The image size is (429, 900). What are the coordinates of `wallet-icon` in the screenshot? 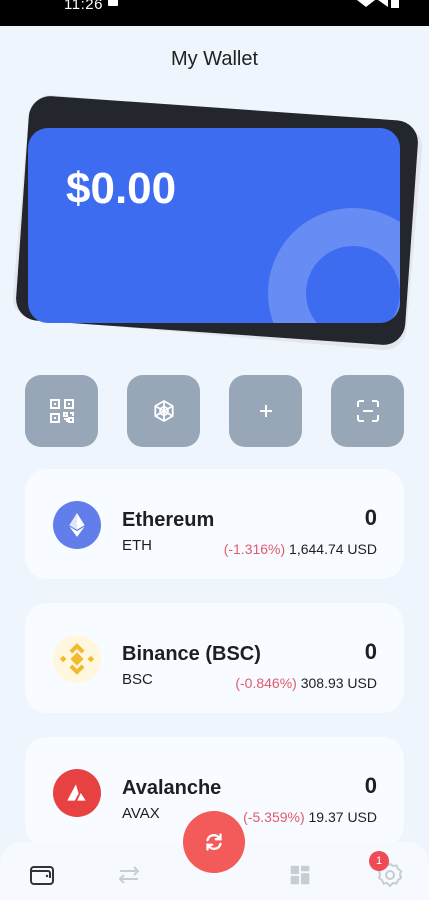 It's located at (42, 875).